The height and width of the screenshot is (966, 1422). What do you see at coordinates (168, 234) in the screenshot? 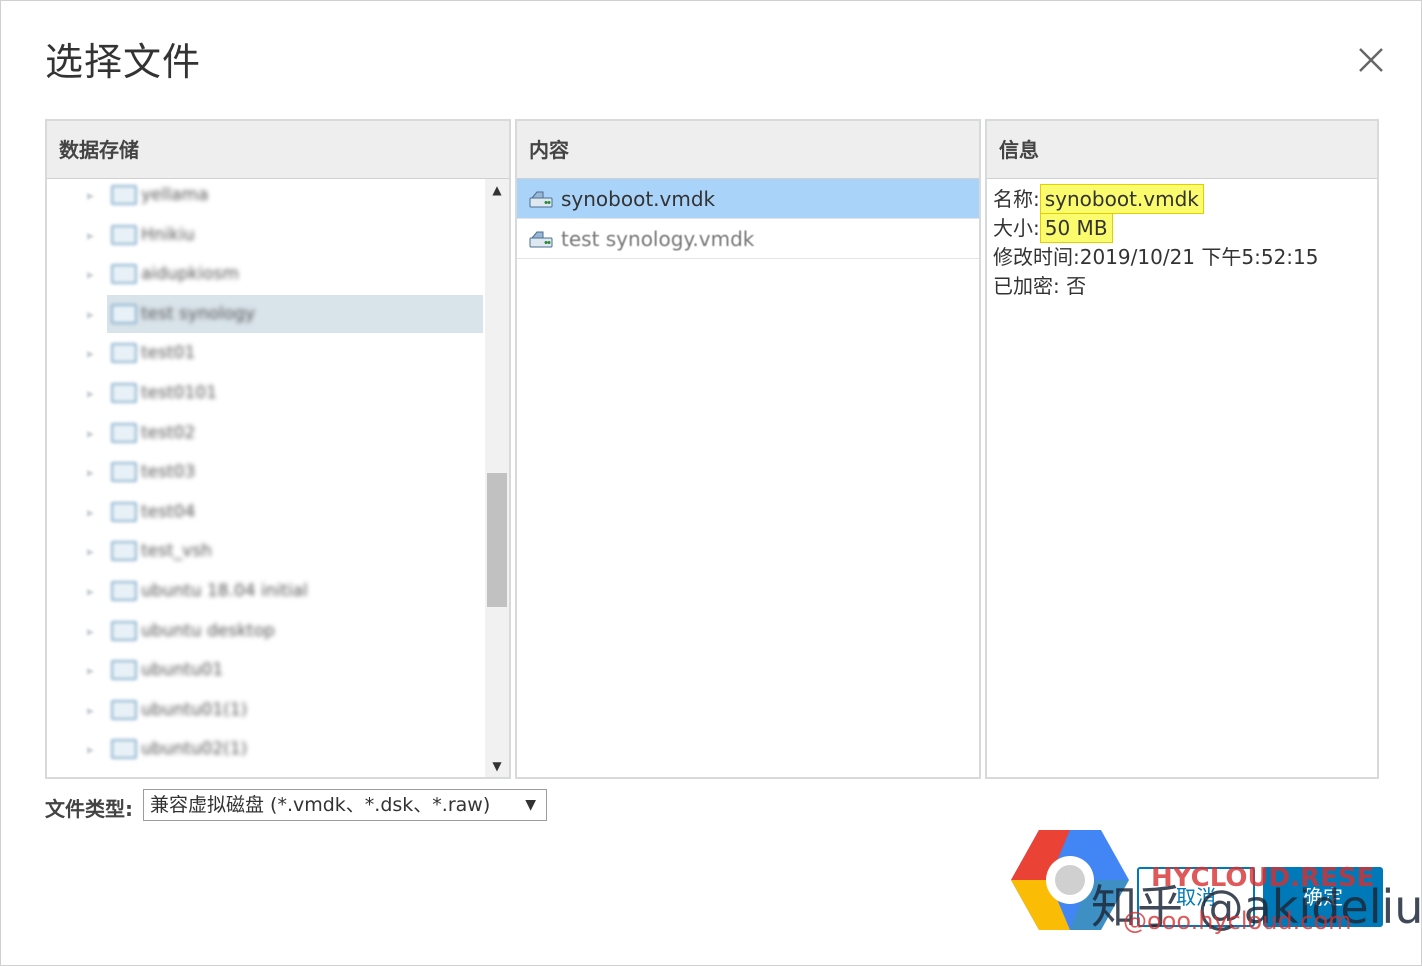
I see `tree-item-label: Hnikiu` at bounding box center [168, 234].